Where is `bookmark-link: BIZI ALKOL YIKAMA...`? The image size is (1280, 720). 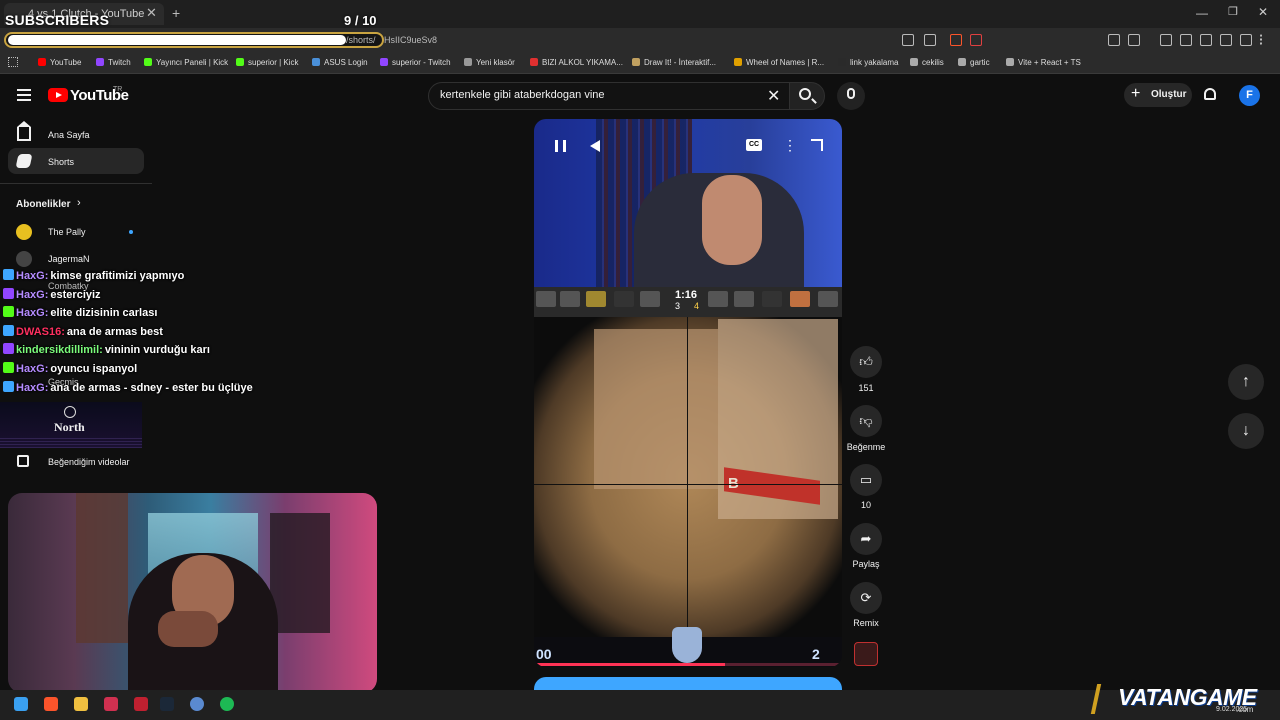 bookmark-link: BIZI ALKOL YIKAMA... is located at coordinates (582, 62).